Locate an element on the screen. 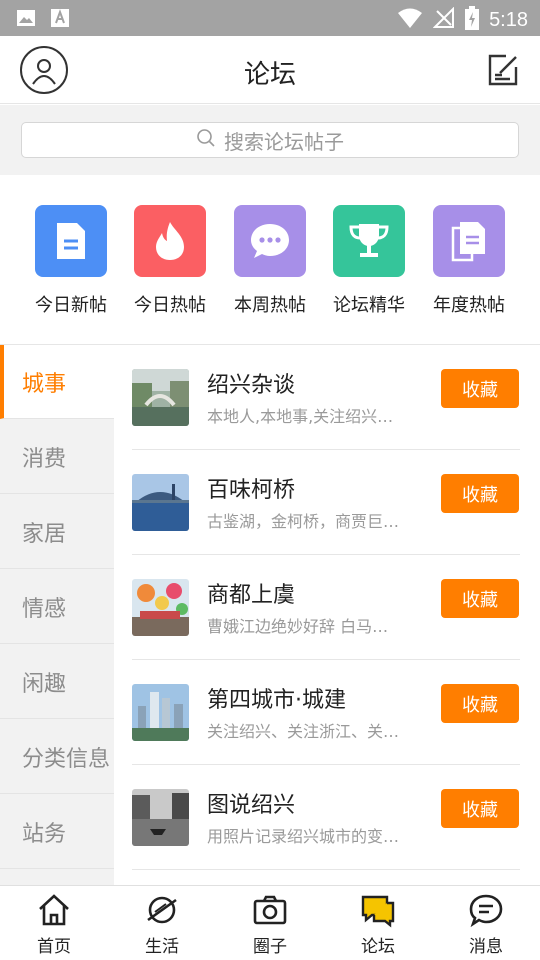 This screenshot has height=960, width=540. nav-label: 消息 is located at coordinates (486, 947).